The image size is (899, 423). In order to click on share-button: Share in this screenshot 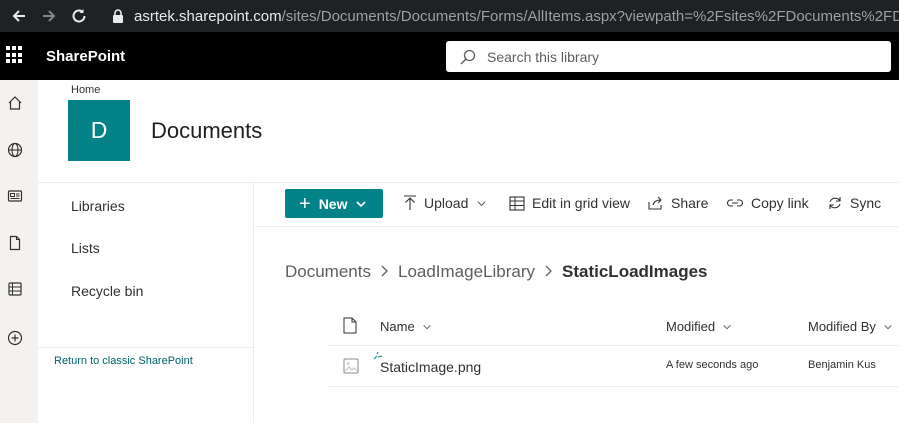, I will do `click(678, 203)`.